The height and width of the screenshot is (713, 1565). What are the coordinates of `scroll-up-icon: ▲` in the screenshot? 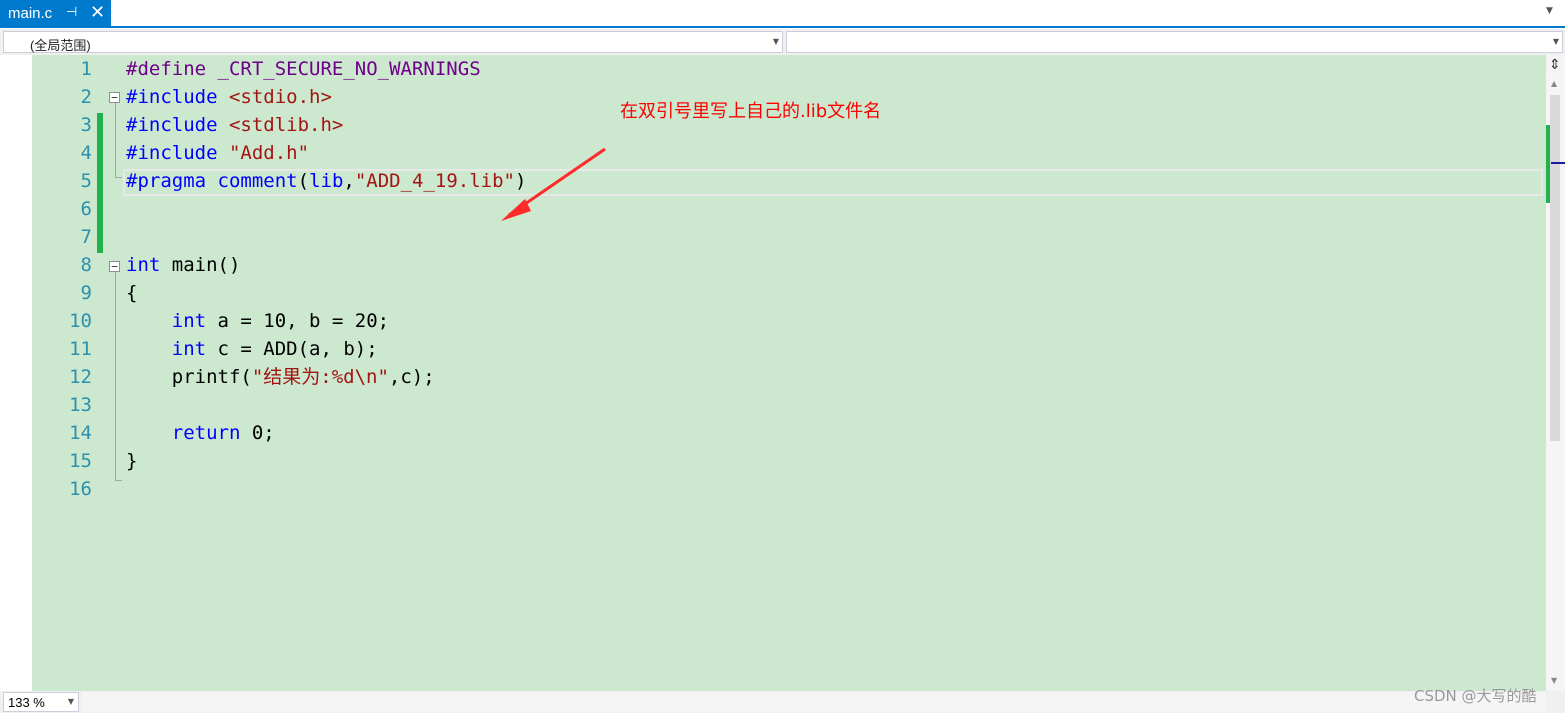 It's located at (1554, 83).